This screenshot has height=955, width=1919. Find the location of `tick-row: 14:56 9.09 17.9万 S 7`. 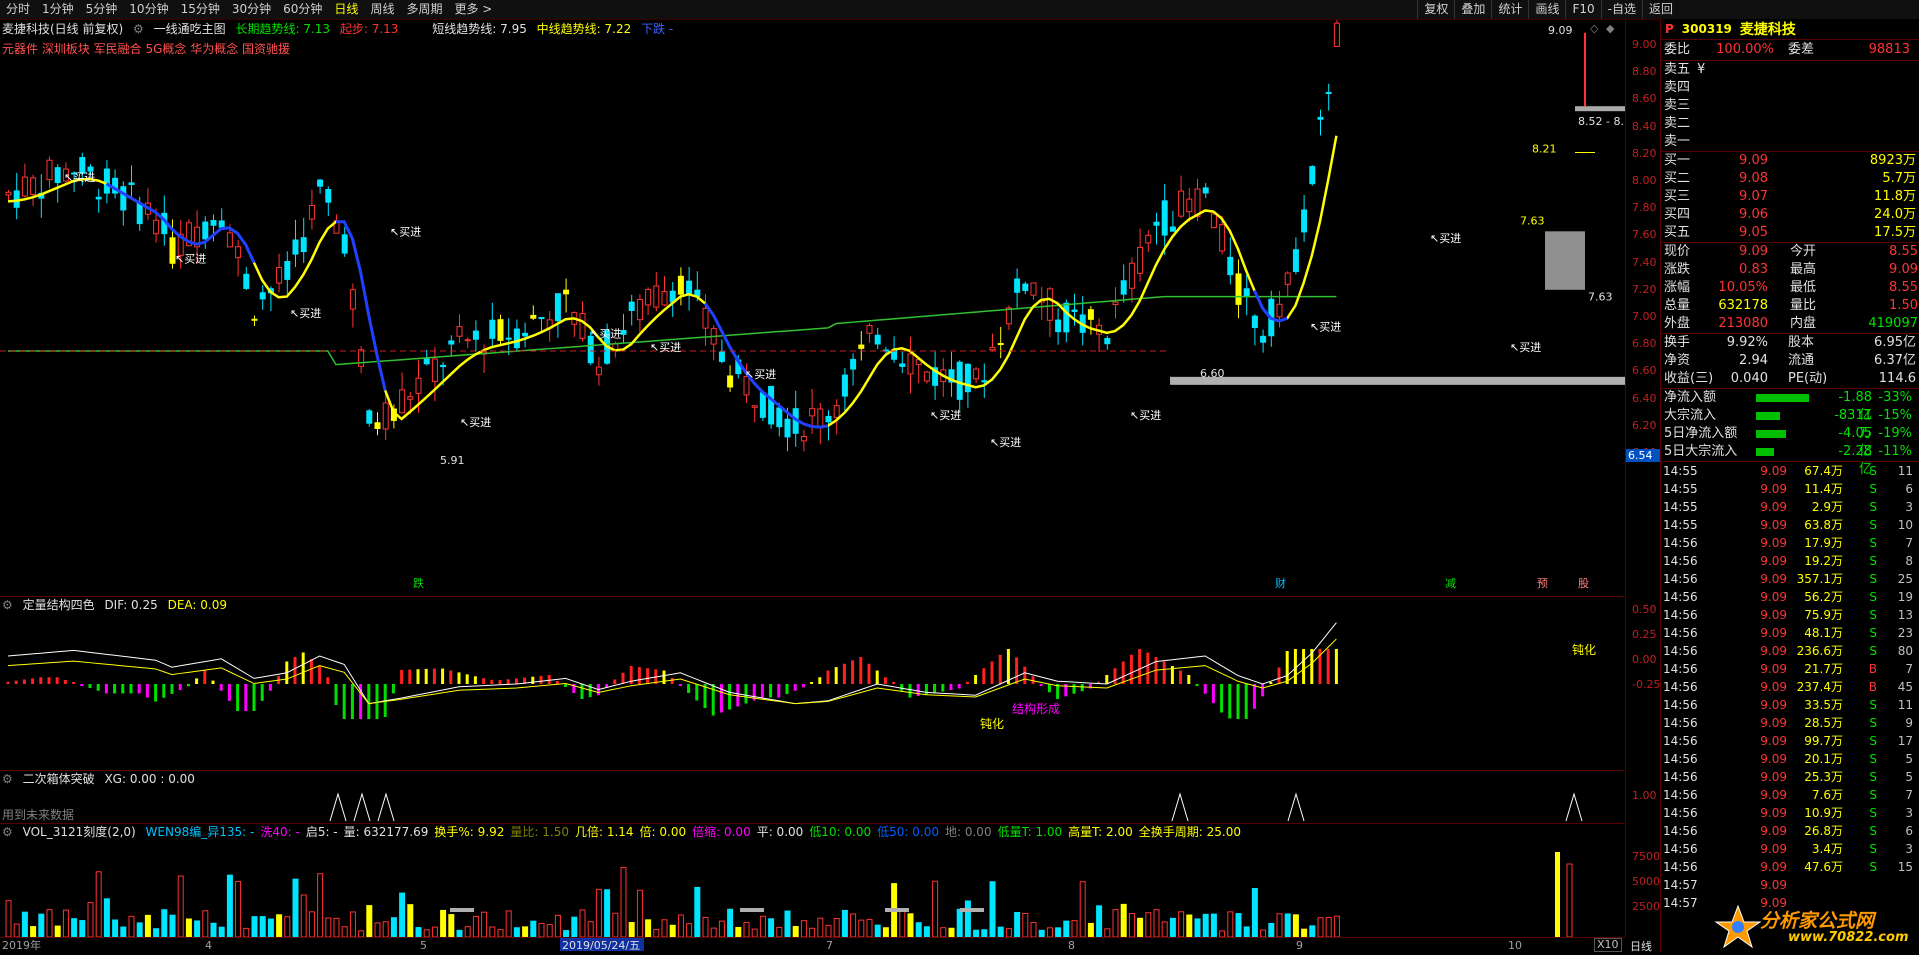

tick-row: 14:56 9.09 17.9万 S 7 is located at coordinates (1790, 543).